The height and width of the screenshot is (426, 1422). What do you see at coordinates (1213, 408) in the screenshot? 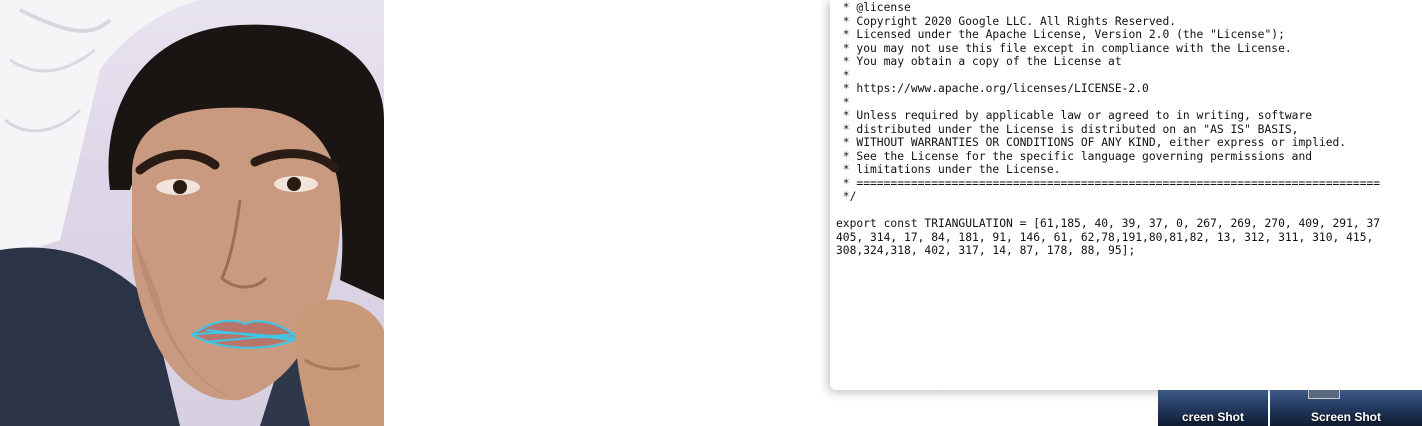
I see `desktop-file-screenshot: creen Shot` at bounding box center [1213, 408].